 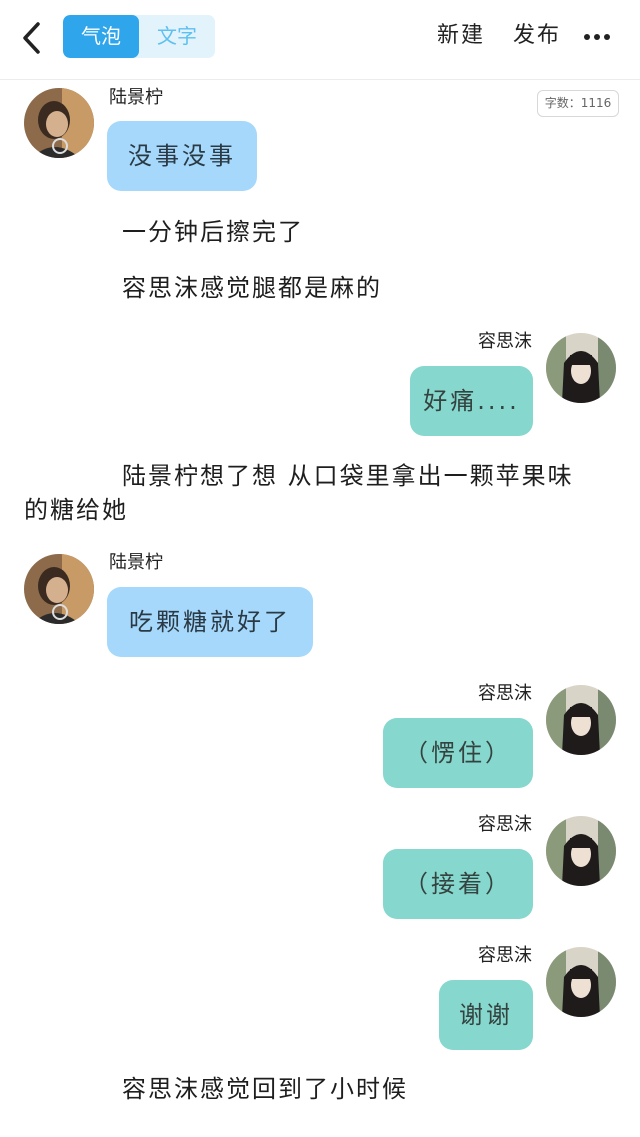 I want to click on word-count-badge: 字数：1116, so click(x=578, y=103).